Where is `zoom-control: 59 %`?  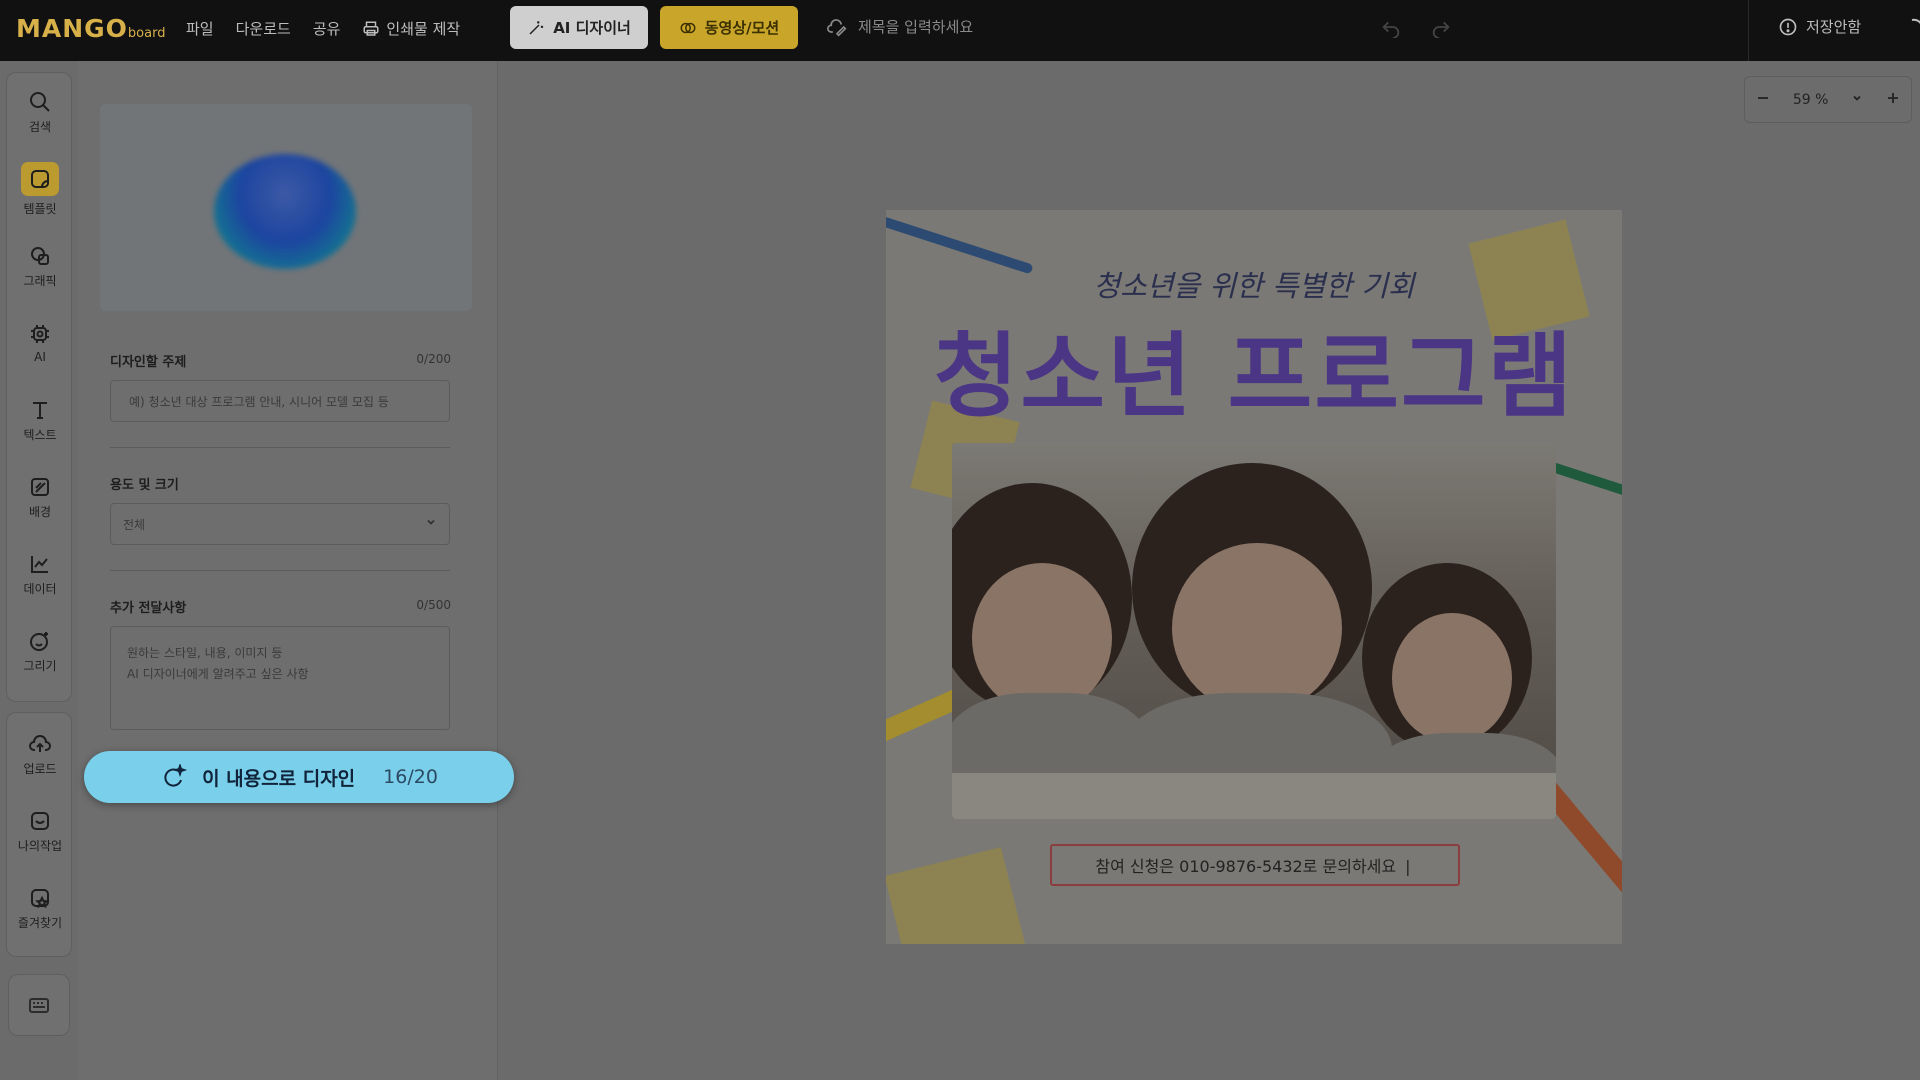 zoom-control: 59 % is located at coordinates (1828, 99).